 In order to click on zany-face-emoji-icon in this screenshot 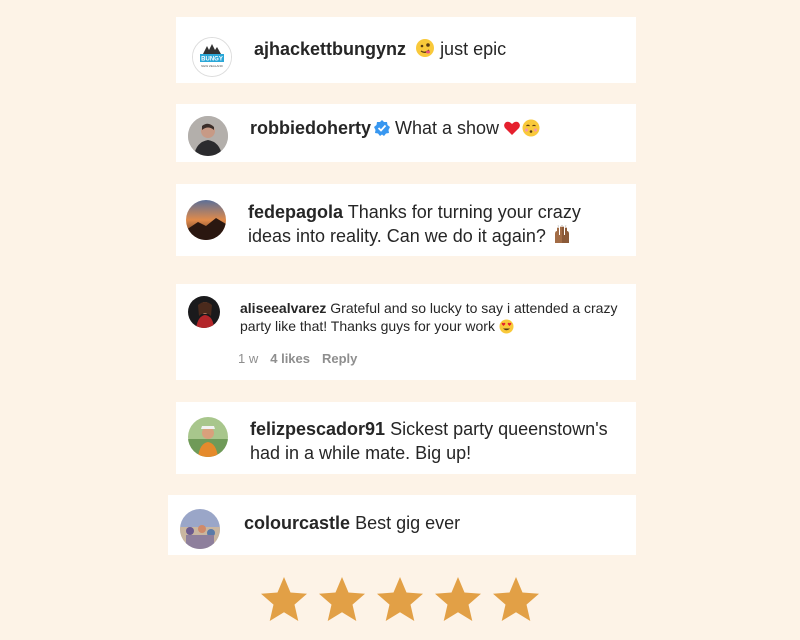, I will do `click(425, 48)`.